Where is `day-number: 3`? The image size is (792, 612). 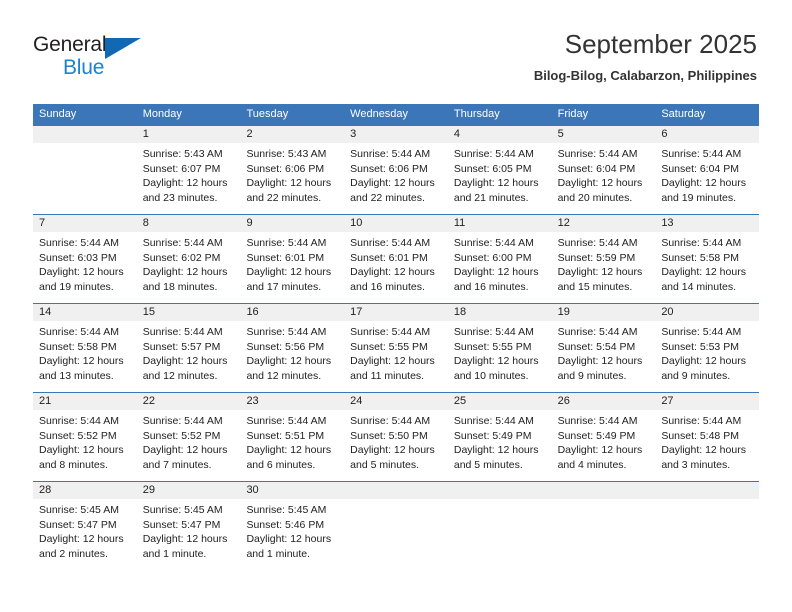
day-number: 3 is located at coordinates (396, 134).